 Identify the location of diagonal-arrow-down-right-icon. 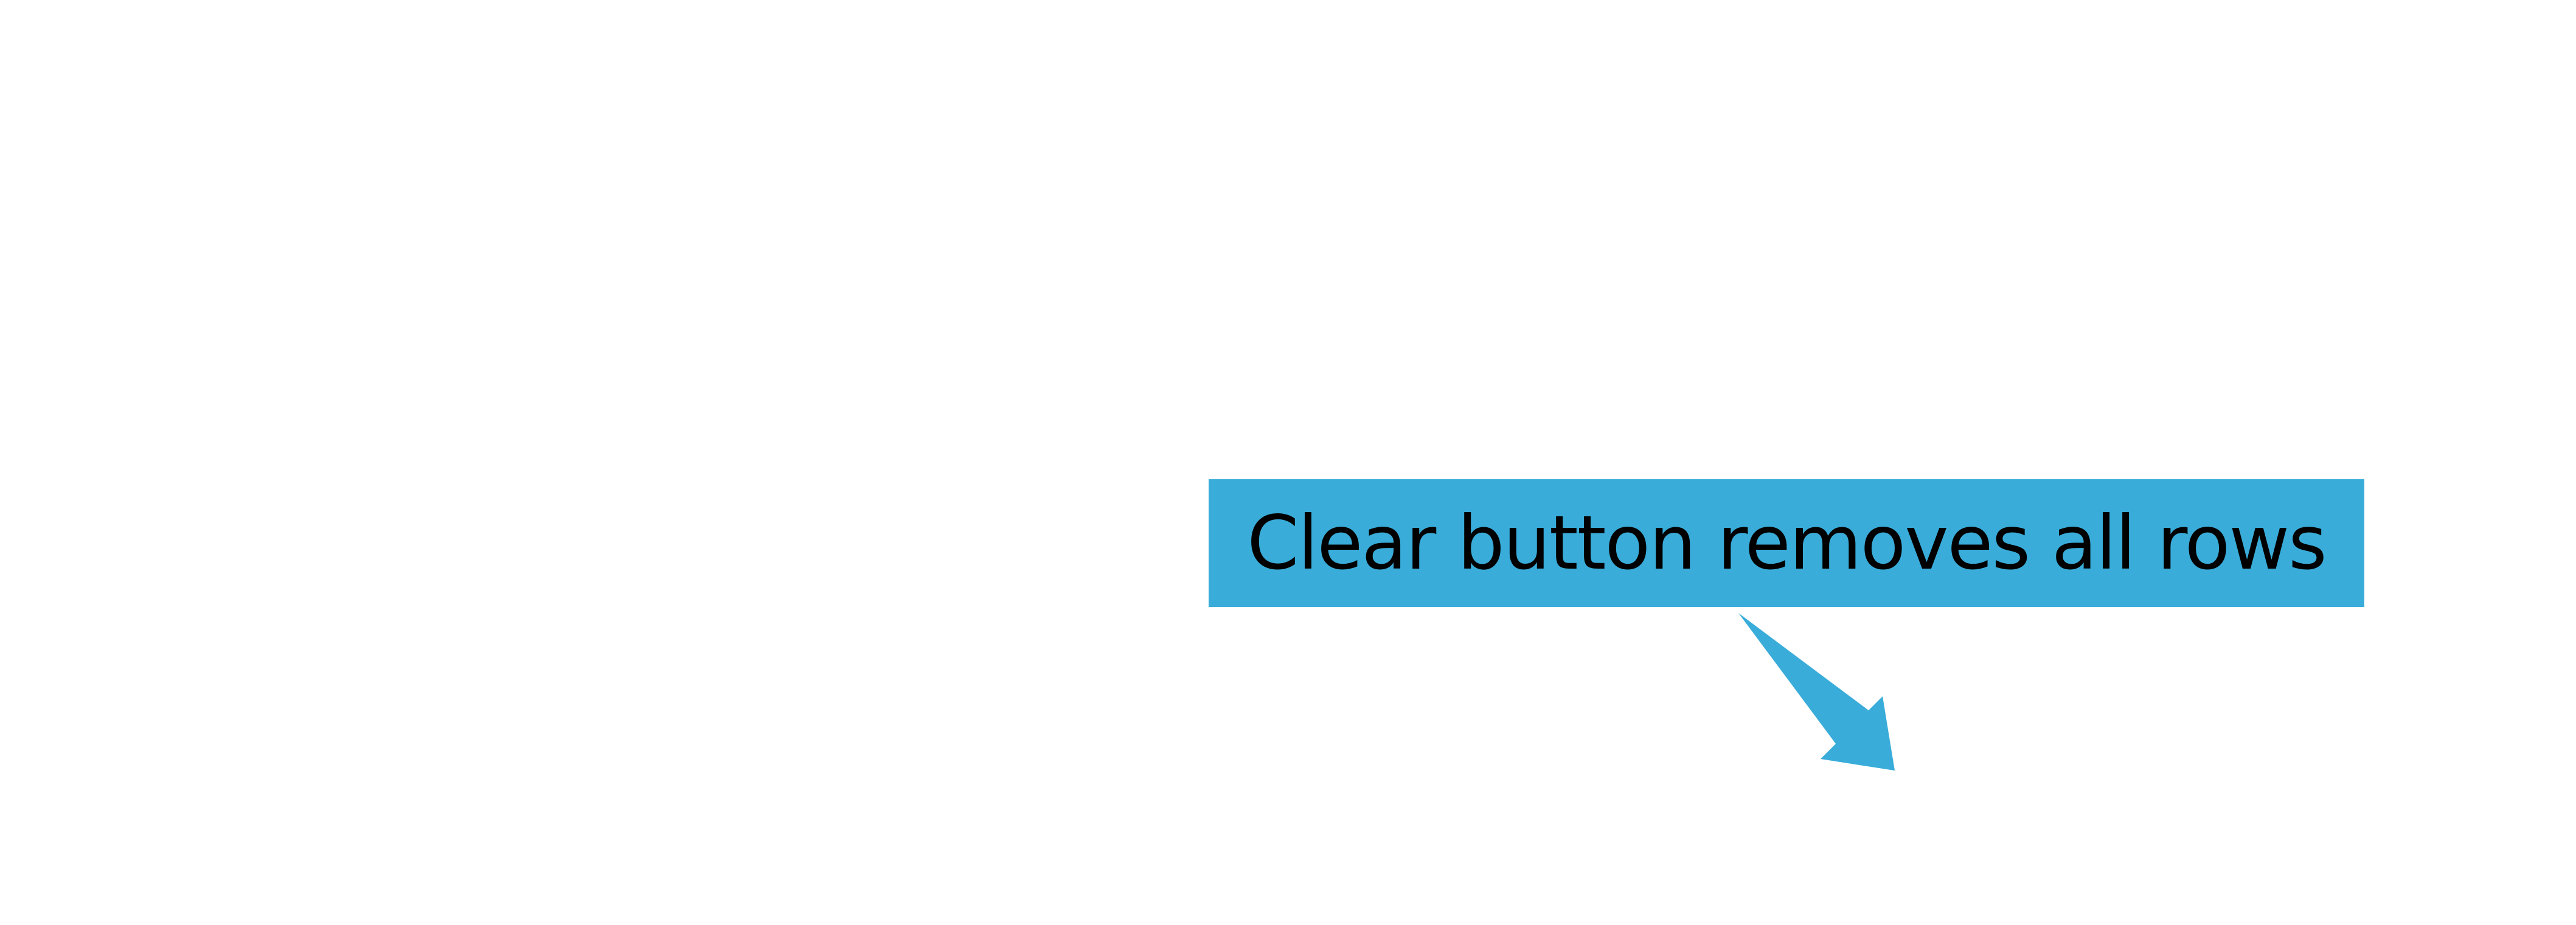
(1816, 692).